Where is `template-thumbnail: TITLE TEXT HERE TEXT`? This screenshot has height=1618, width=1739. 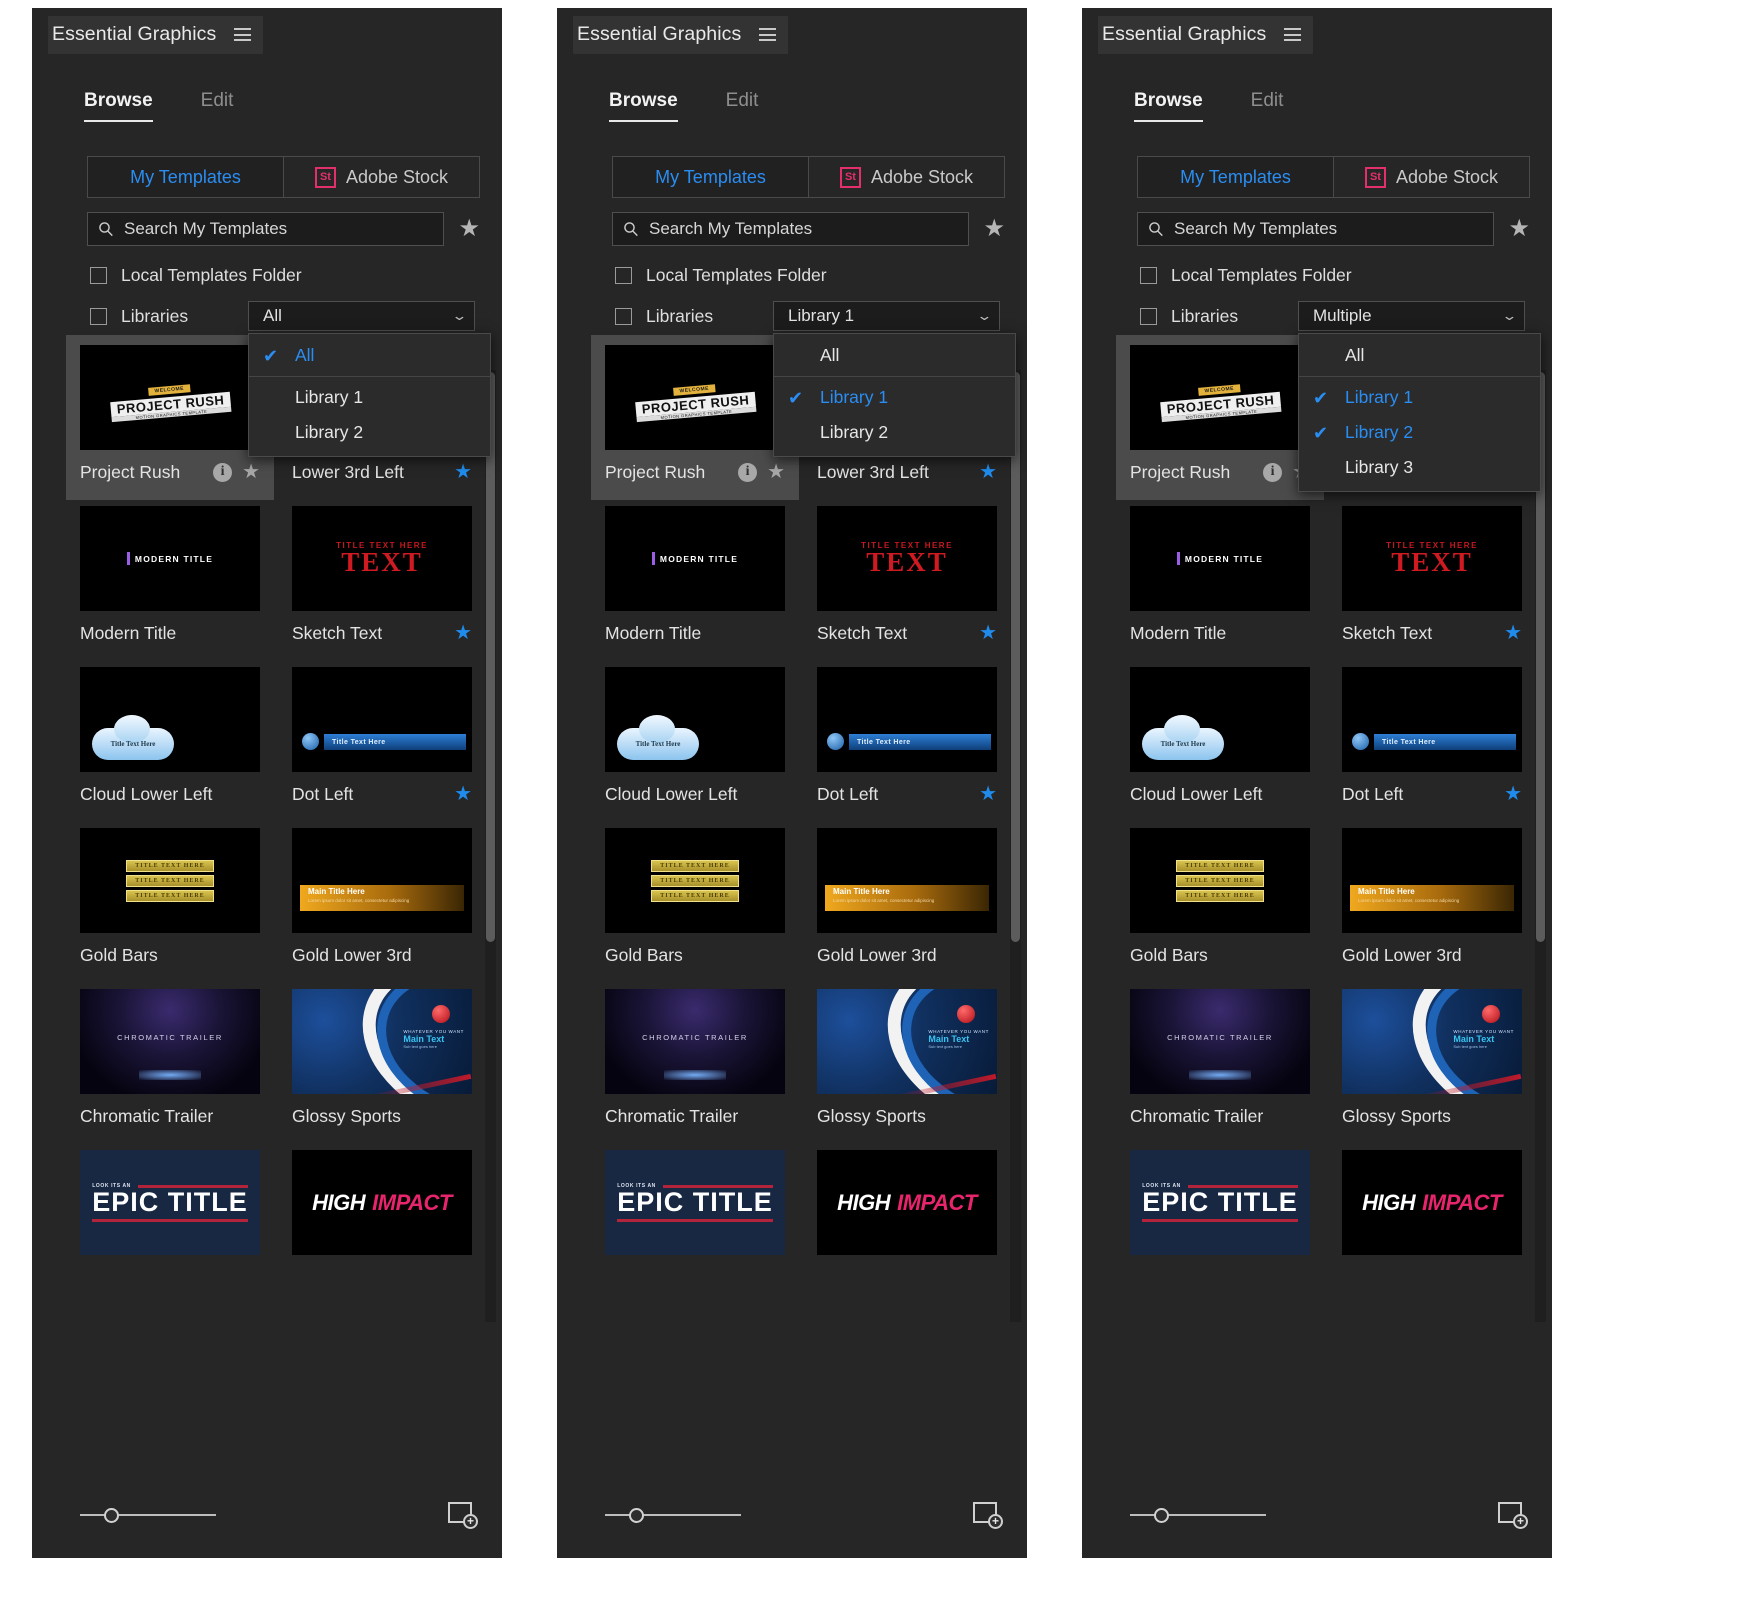 template-thumbnail: TITLE TEXT HERE TEXT is located at coordinates (382, 558).